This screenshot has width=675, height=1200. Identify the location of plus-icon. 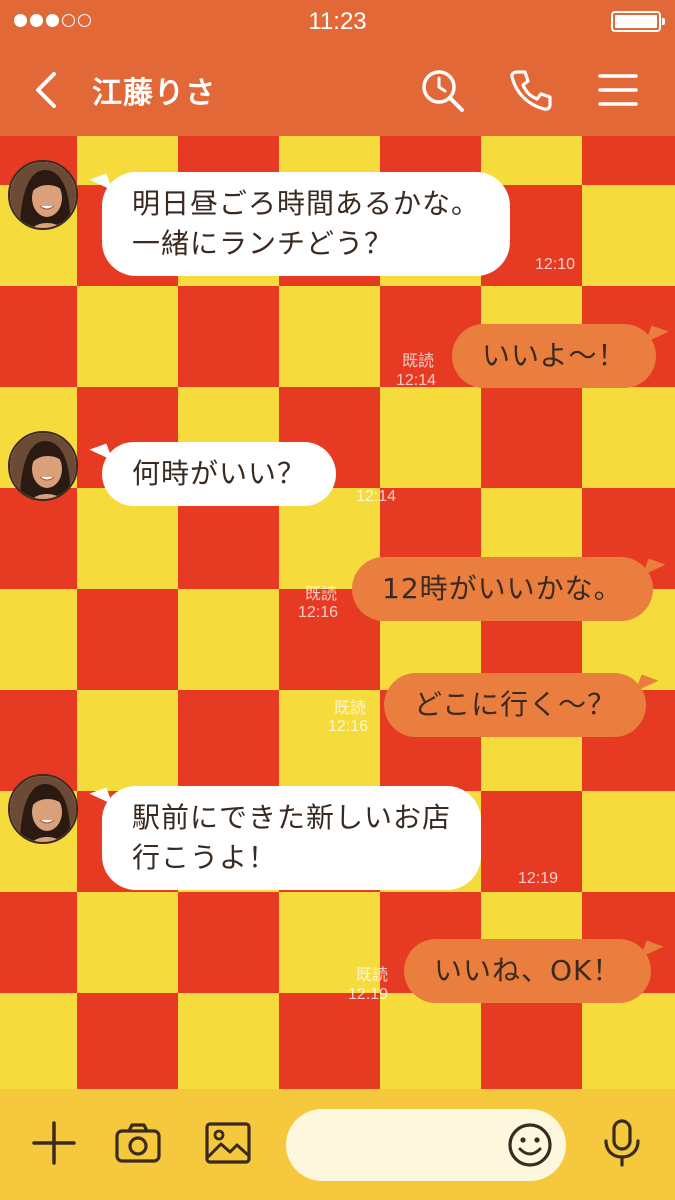
(54, 1143).